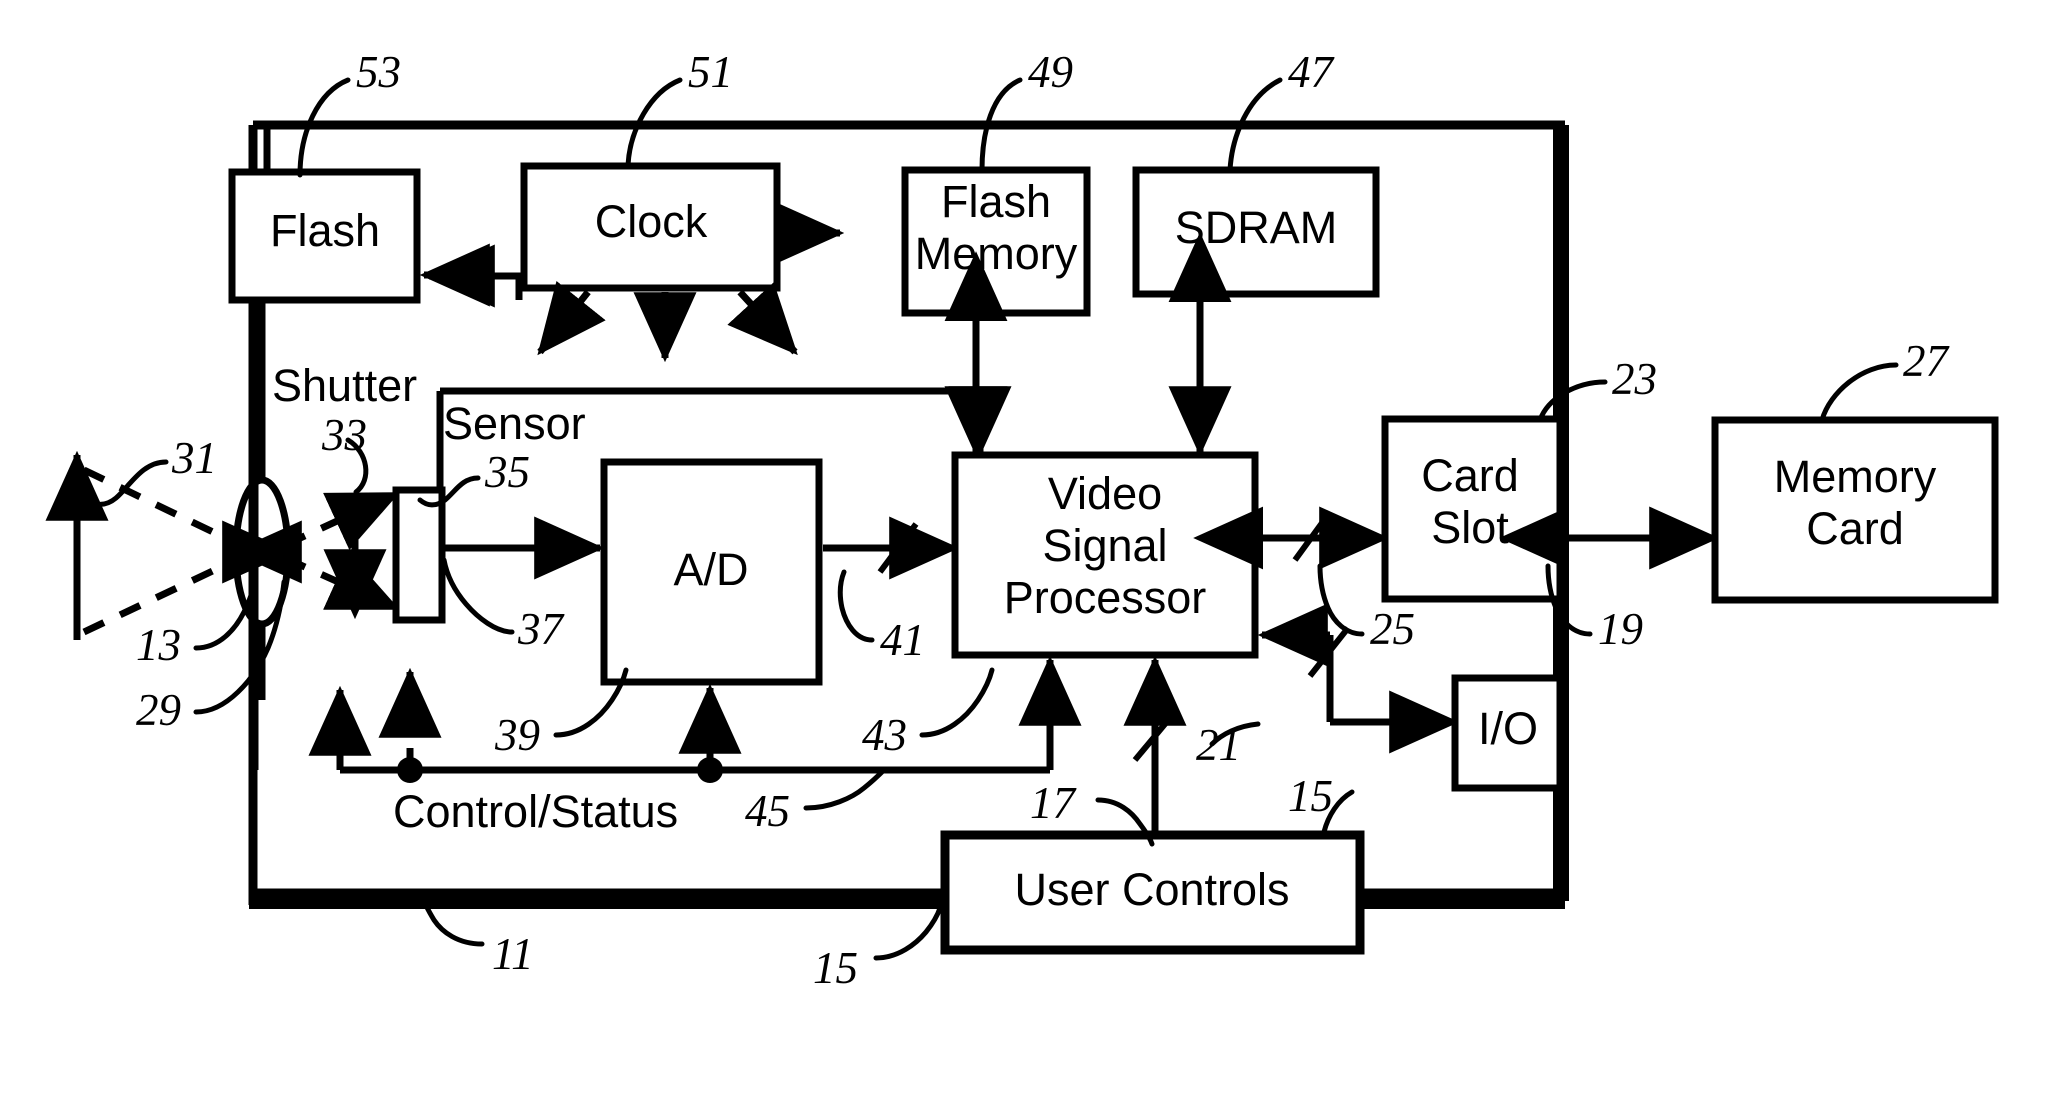 The height and width of the screenshot is (1104, 2072). Describe the element at coordinates (835, 968) in the screenshot. I see `ref-numeral-15-bottom: 15` at that location.